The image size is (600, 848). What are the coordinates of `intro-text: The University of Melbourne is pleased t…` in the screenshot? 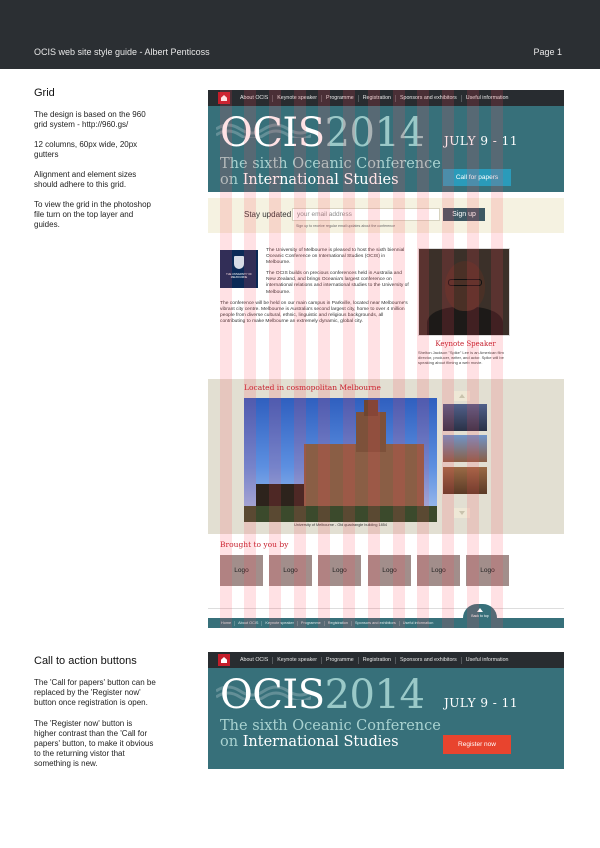 It's located at (315, 289).